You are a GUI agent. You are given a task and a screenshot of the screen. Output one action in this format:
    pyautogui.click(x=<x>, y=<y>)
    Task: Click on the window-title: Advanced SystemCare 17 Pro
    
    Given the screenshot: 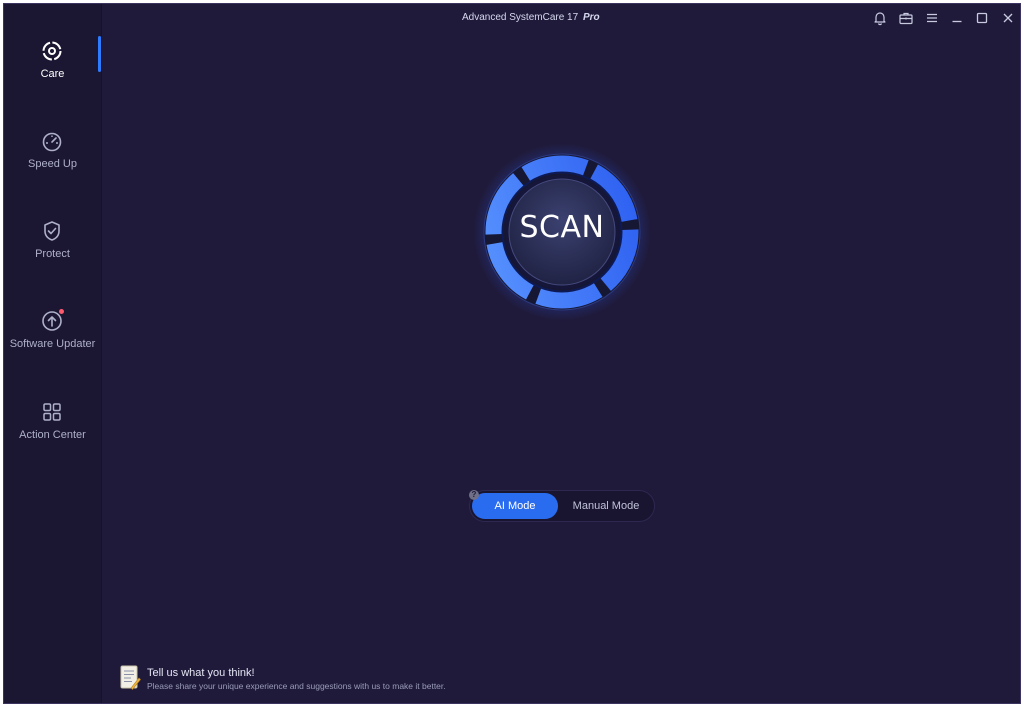 What is the action you would take?
    pyautogui.click(x=562, y=17)
    